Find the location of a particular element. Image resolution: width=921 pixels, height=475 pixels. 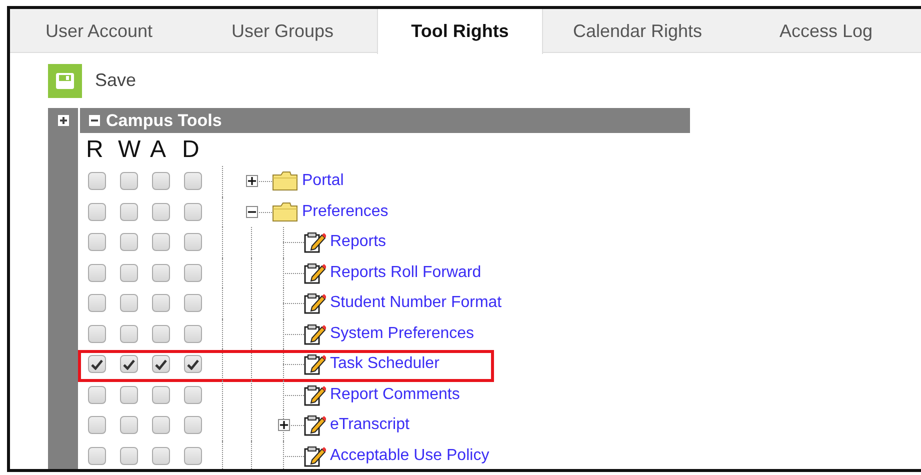

save-button: Save is located at coordinates (92, 81).